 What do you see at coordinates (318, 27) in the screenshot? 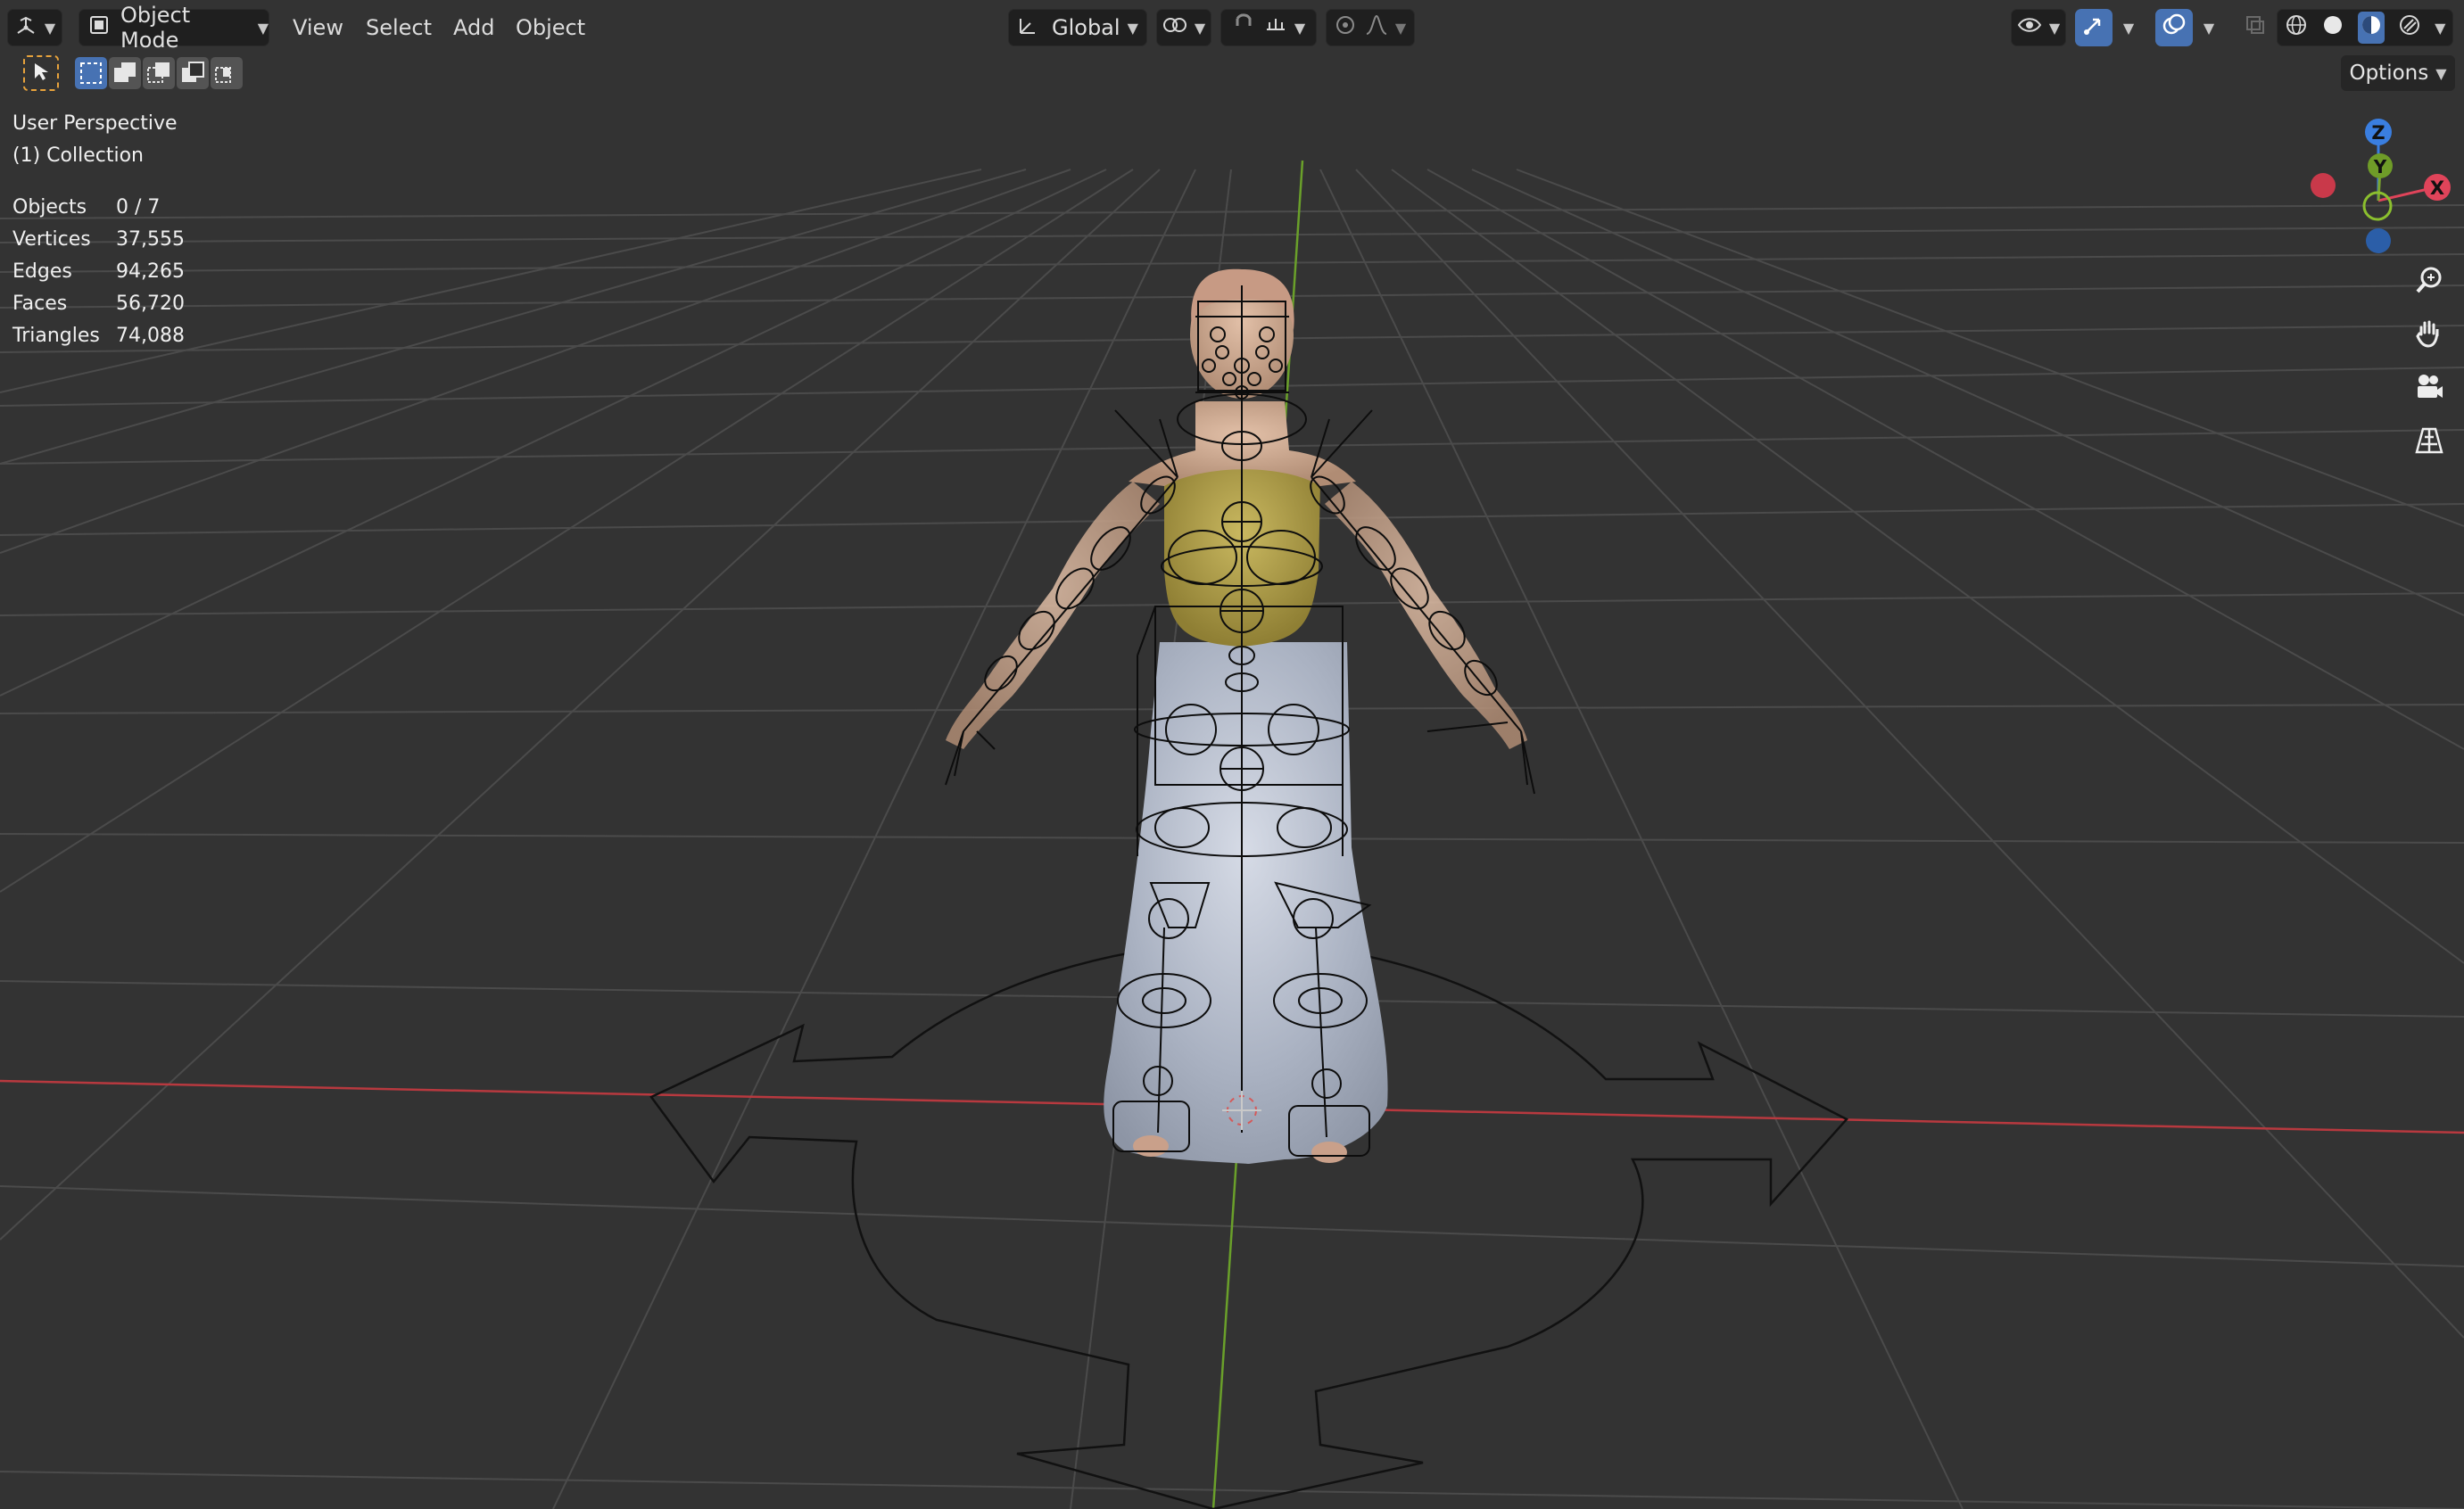
I see `menu-view: View` at bounding box center [318, 27].